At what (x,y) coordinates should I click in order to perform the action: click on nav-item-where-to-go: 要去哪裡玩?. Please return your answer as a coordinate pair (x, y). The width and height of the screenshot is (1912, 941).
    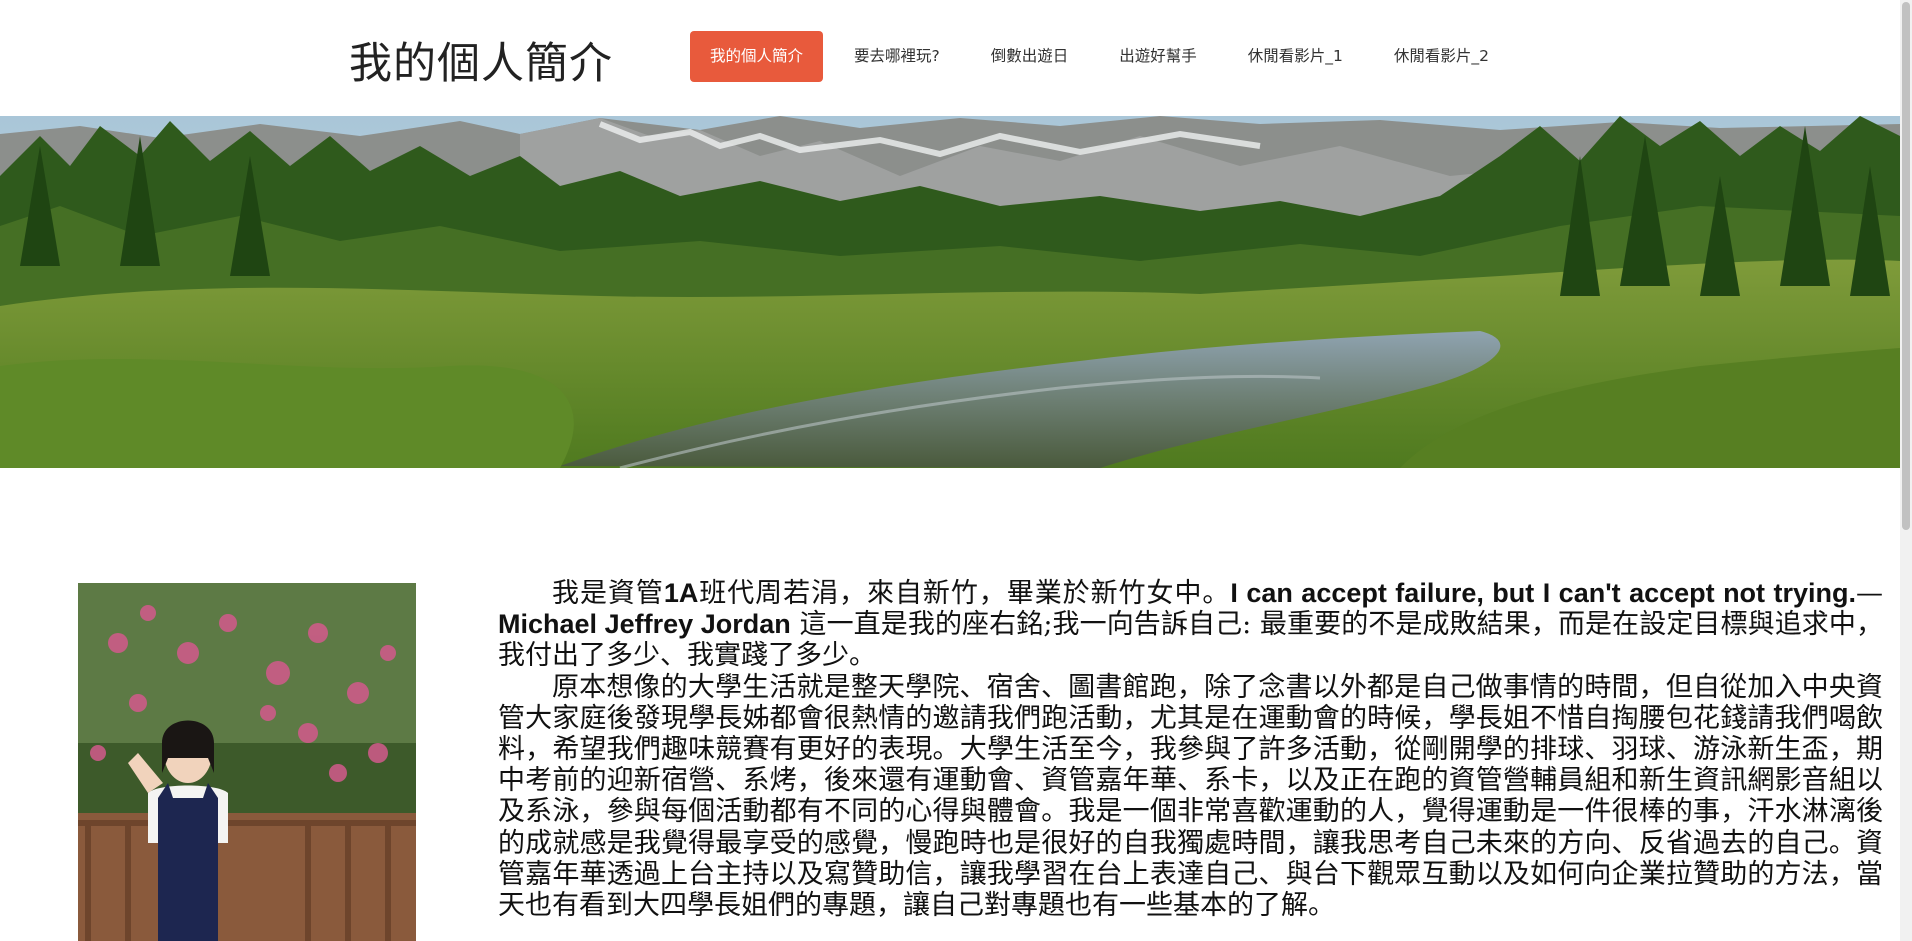
    Looking at the image, I should click on (897, 56).